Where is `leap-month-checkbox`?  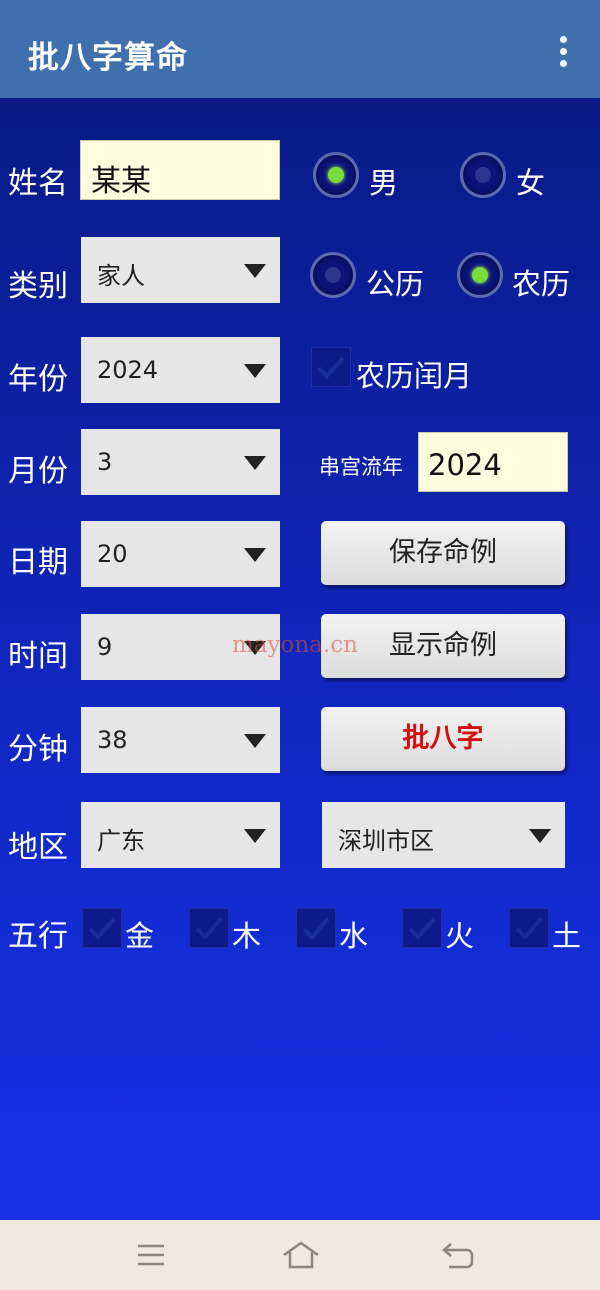
leap-month-checkbox is located at coordinates (331, 367).